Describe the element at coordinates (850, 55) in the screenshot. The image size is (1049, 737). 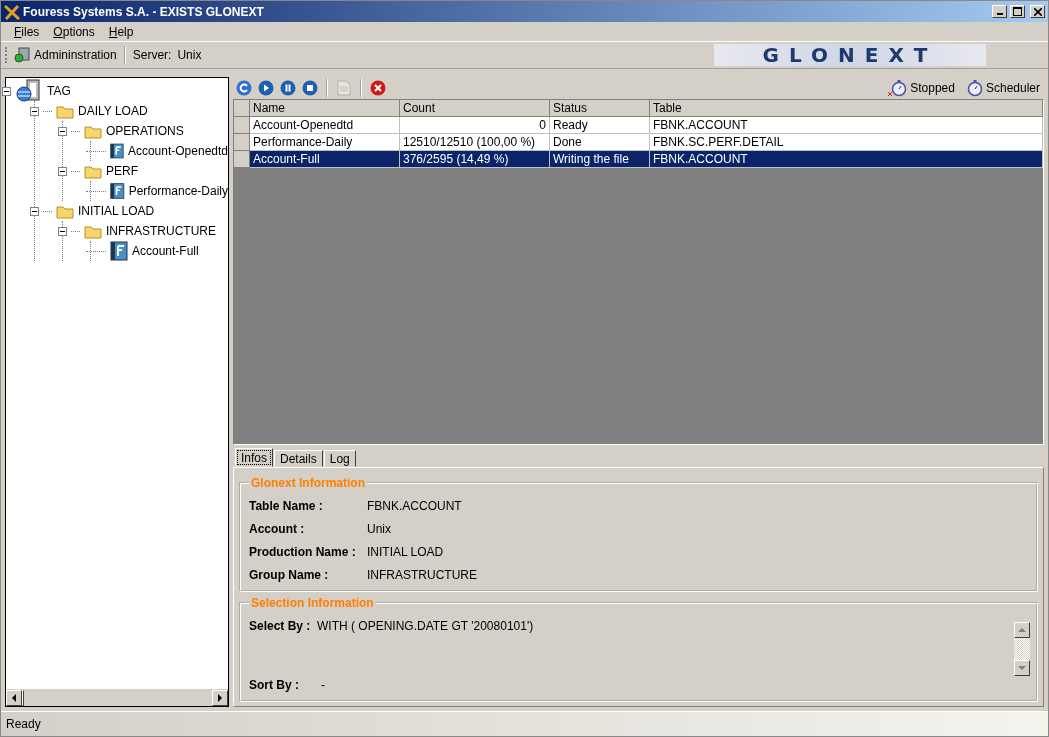
I see `brand-logo: GLONEXT` at that location.